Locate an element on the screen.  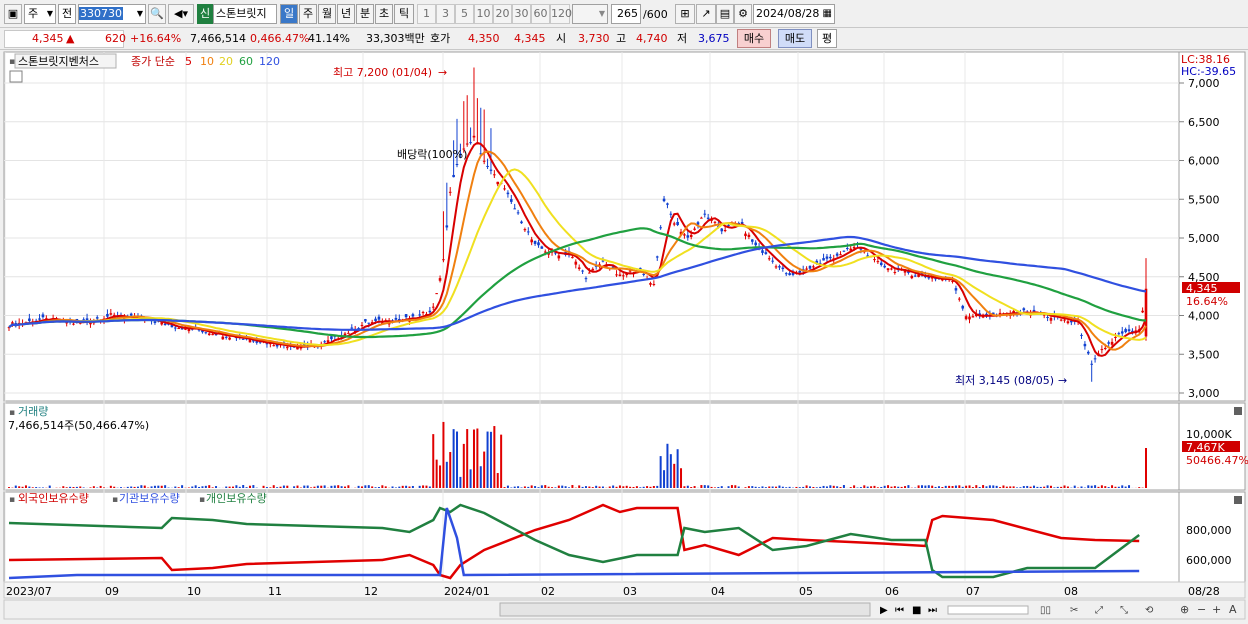
tool-icon: ⟲ is located at coordinates (1149, 610).